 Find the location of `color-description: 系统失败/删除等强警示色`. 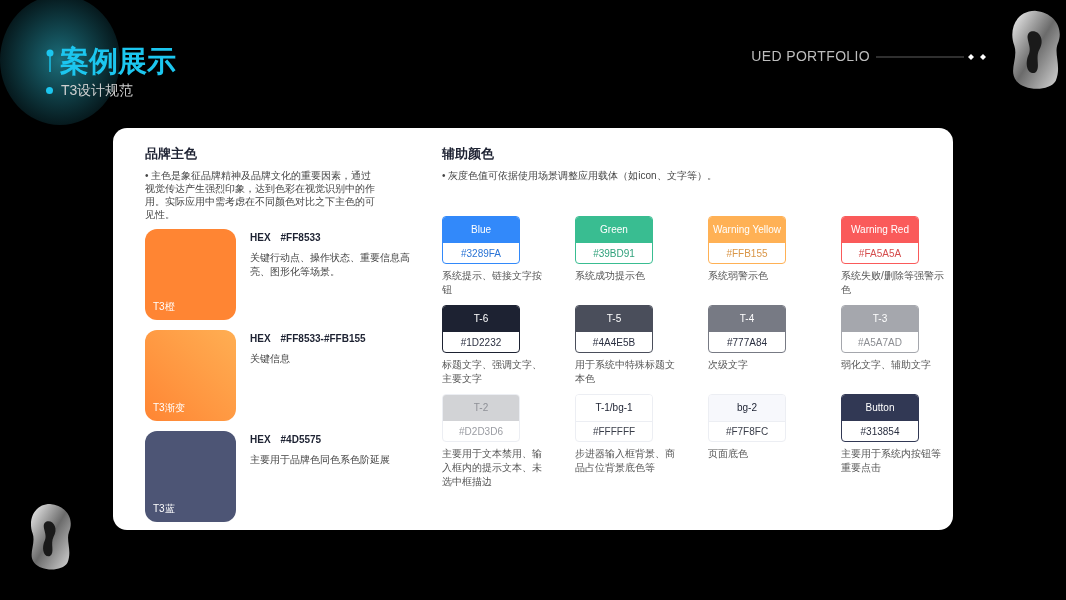

color-description: 系统失败/删除等强警示色 is located at coordinates (893, 282).